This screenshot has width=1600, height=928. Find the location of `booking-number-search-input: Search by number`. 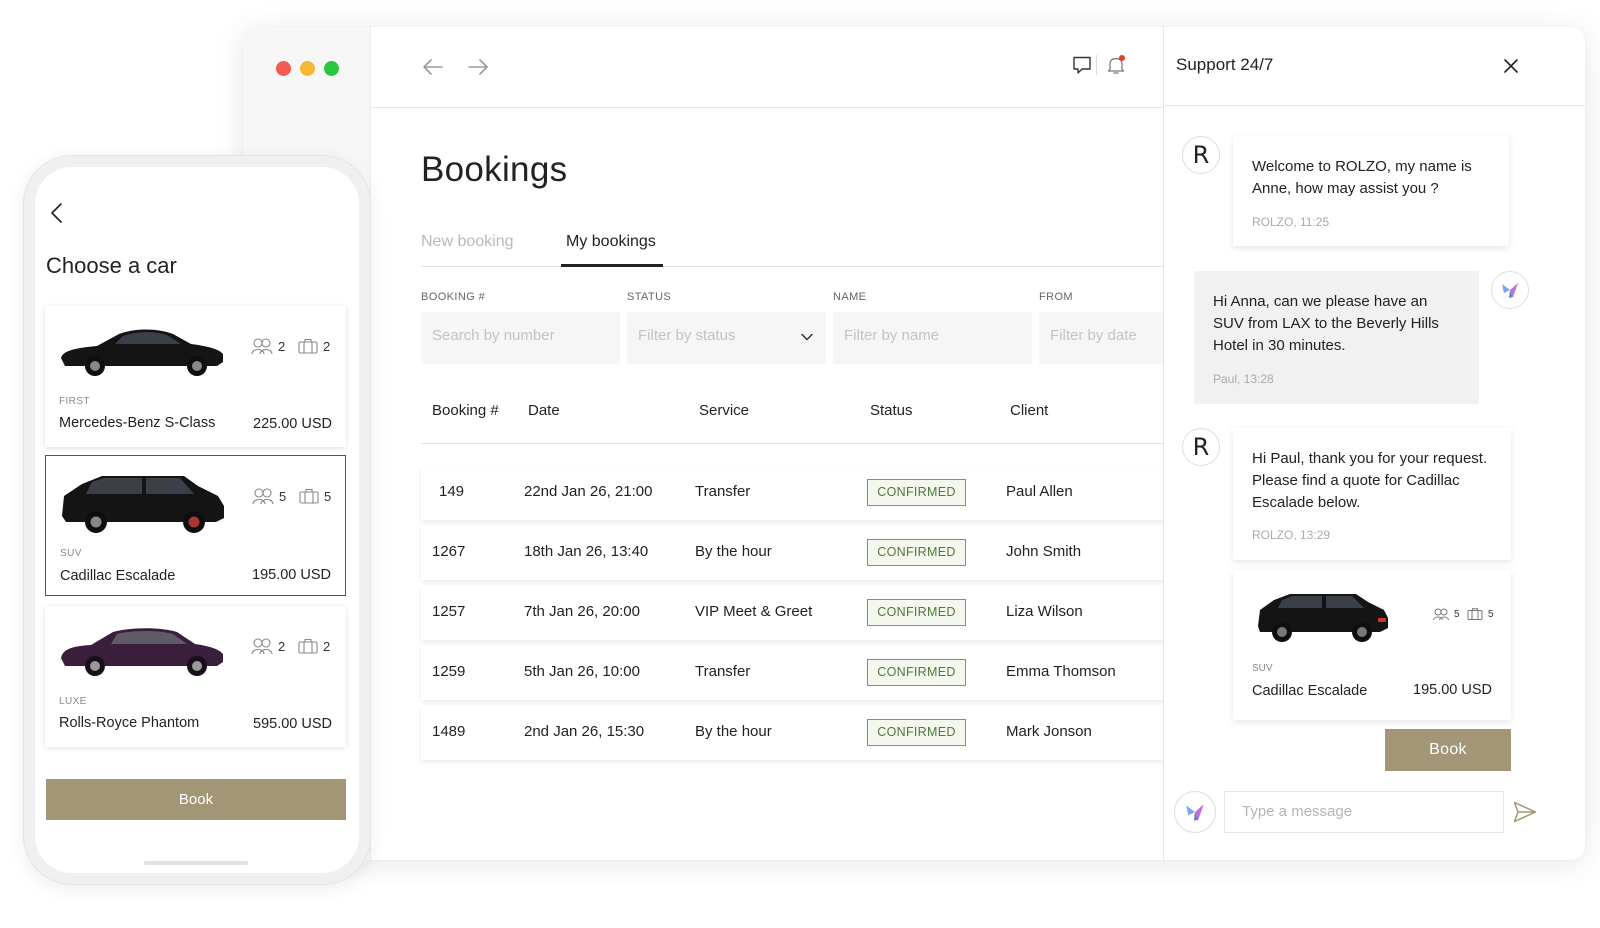

booking-number-search-input: Search by number is located at coordinates (520, 338).